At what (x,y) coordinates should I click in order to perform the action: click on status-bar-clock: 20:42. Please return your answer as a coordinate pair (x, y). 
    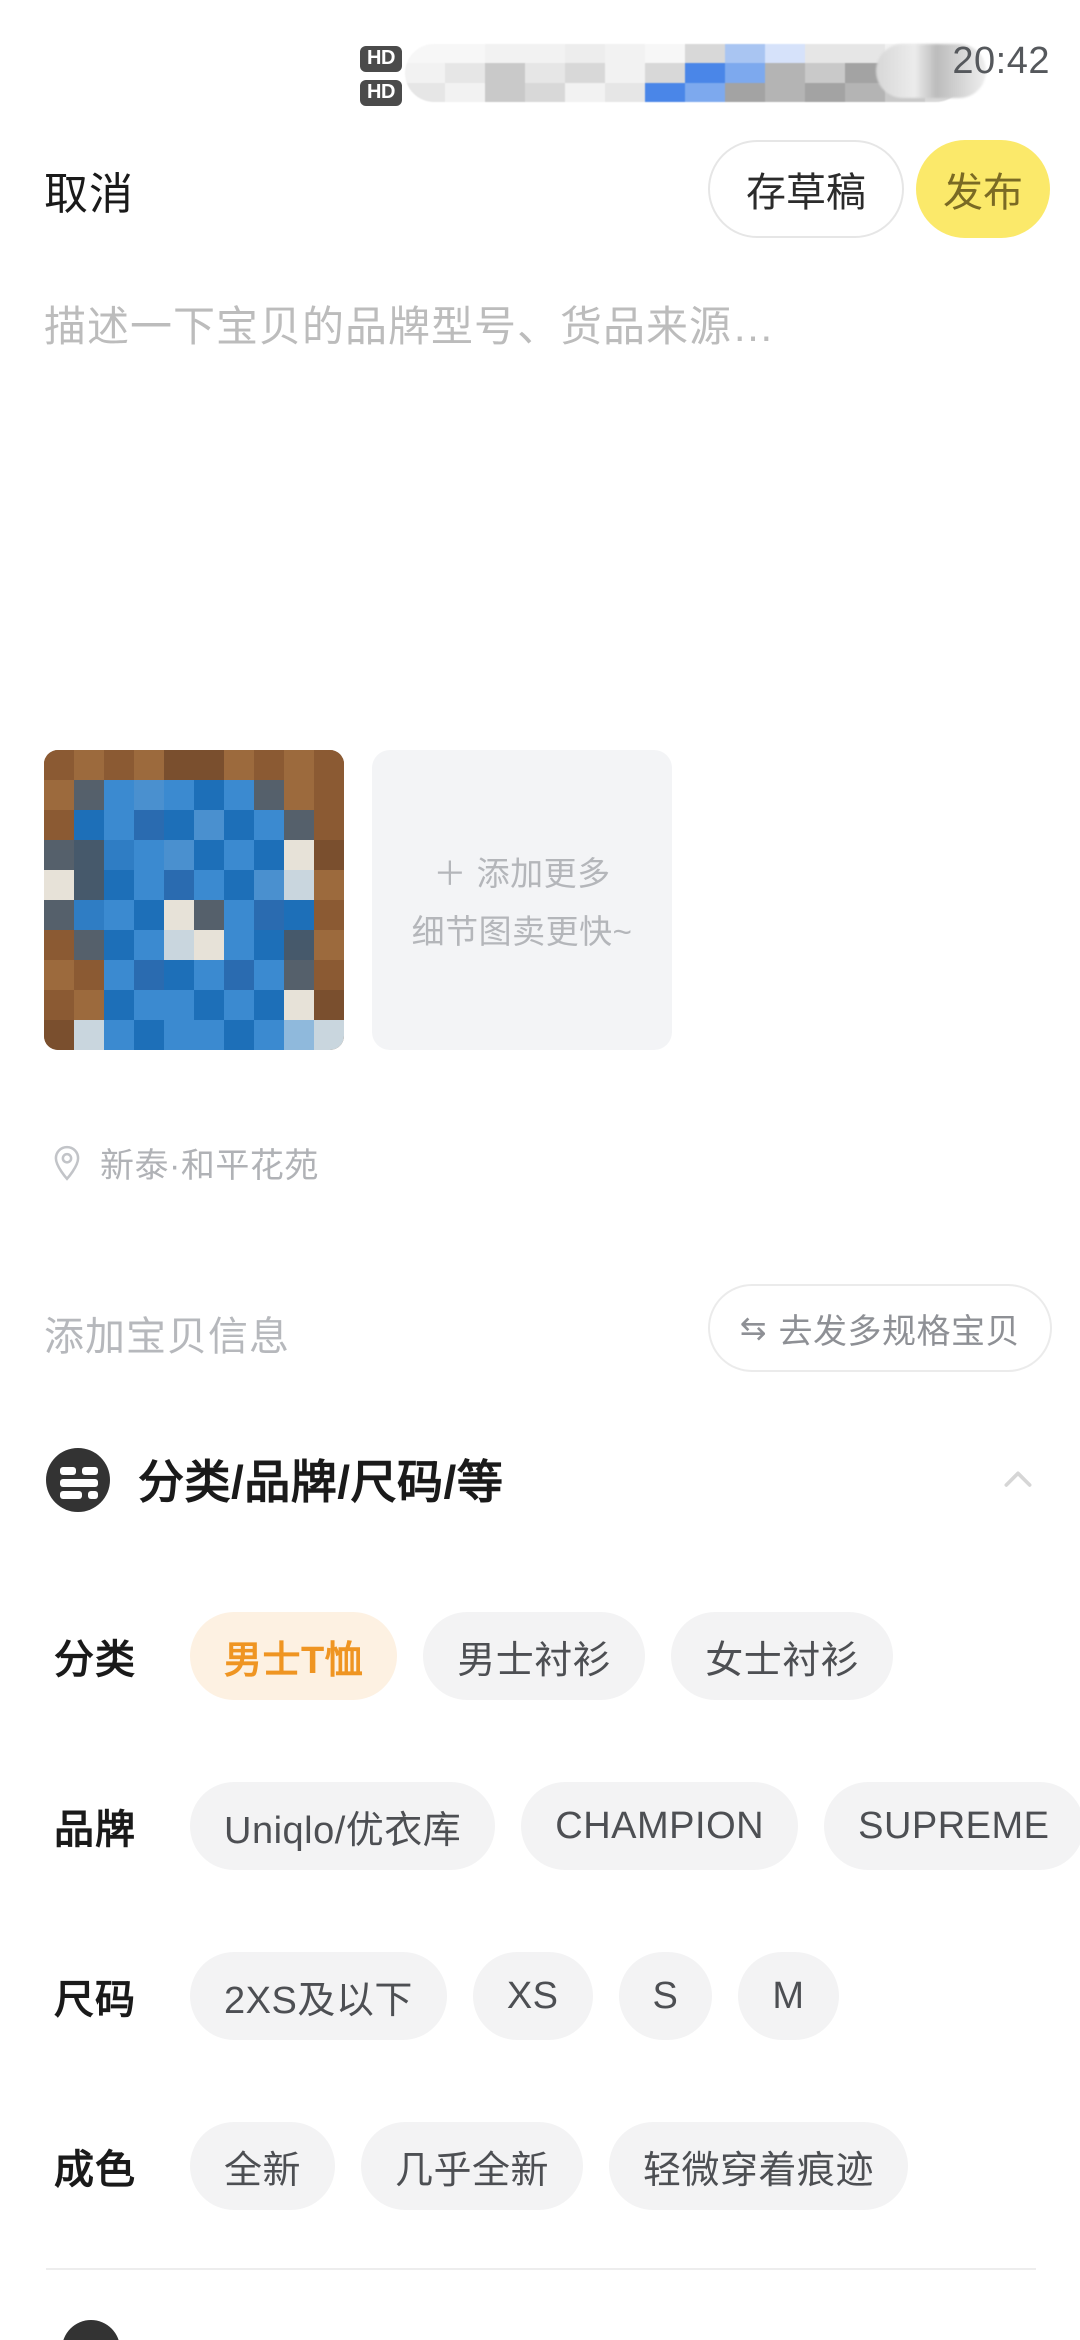
    Looking at the image, I should click on (1001, 61).